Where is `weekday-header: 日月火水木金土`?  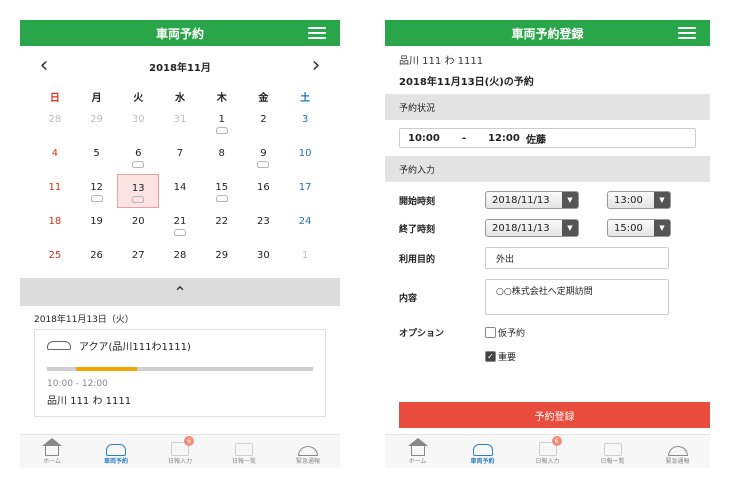 weekday-header: 日月火水木金土 is located at coordinates (180, 96).